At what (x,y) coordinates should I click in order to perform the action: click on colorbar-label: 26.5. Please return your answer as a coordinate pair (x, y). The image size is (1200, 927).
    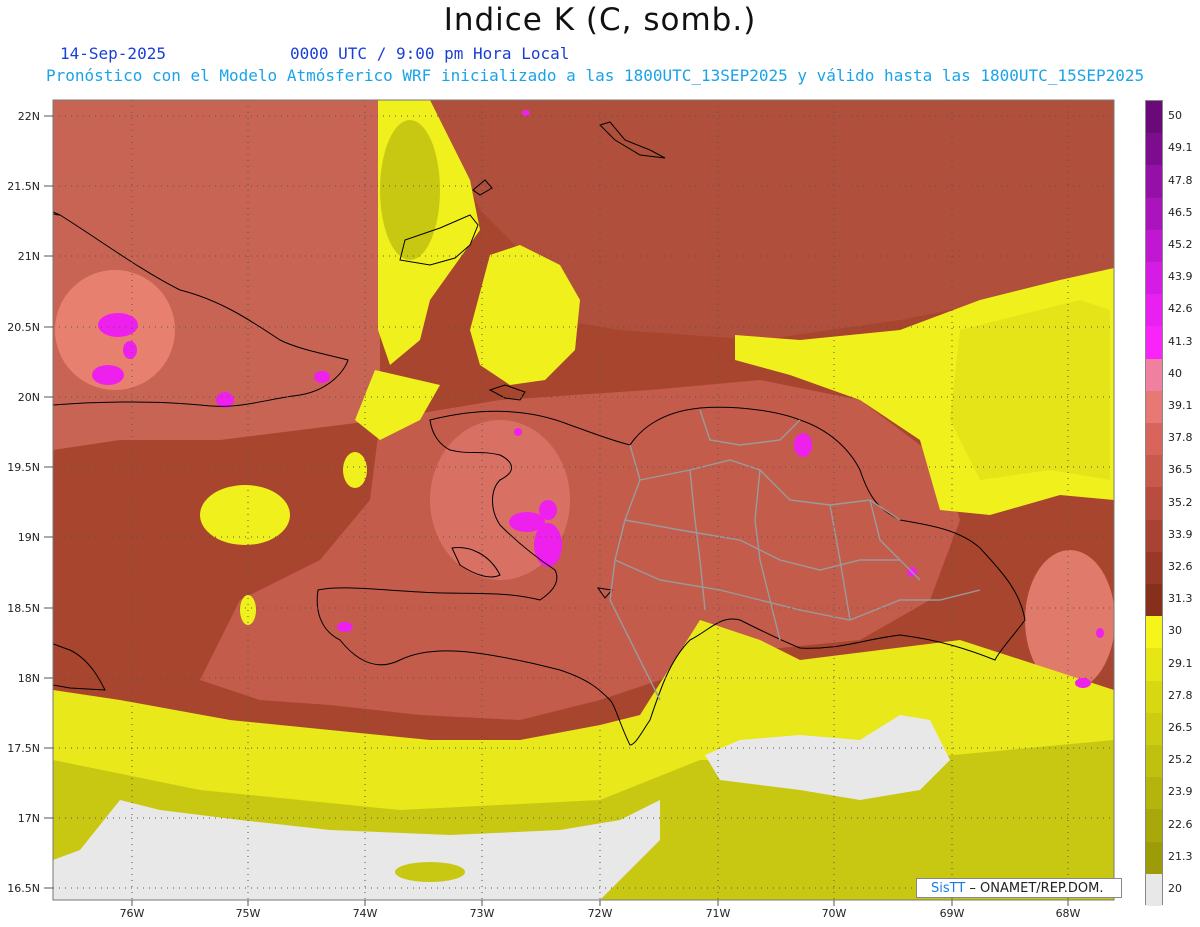
    Looking at the image, I should click on (1180, 727).